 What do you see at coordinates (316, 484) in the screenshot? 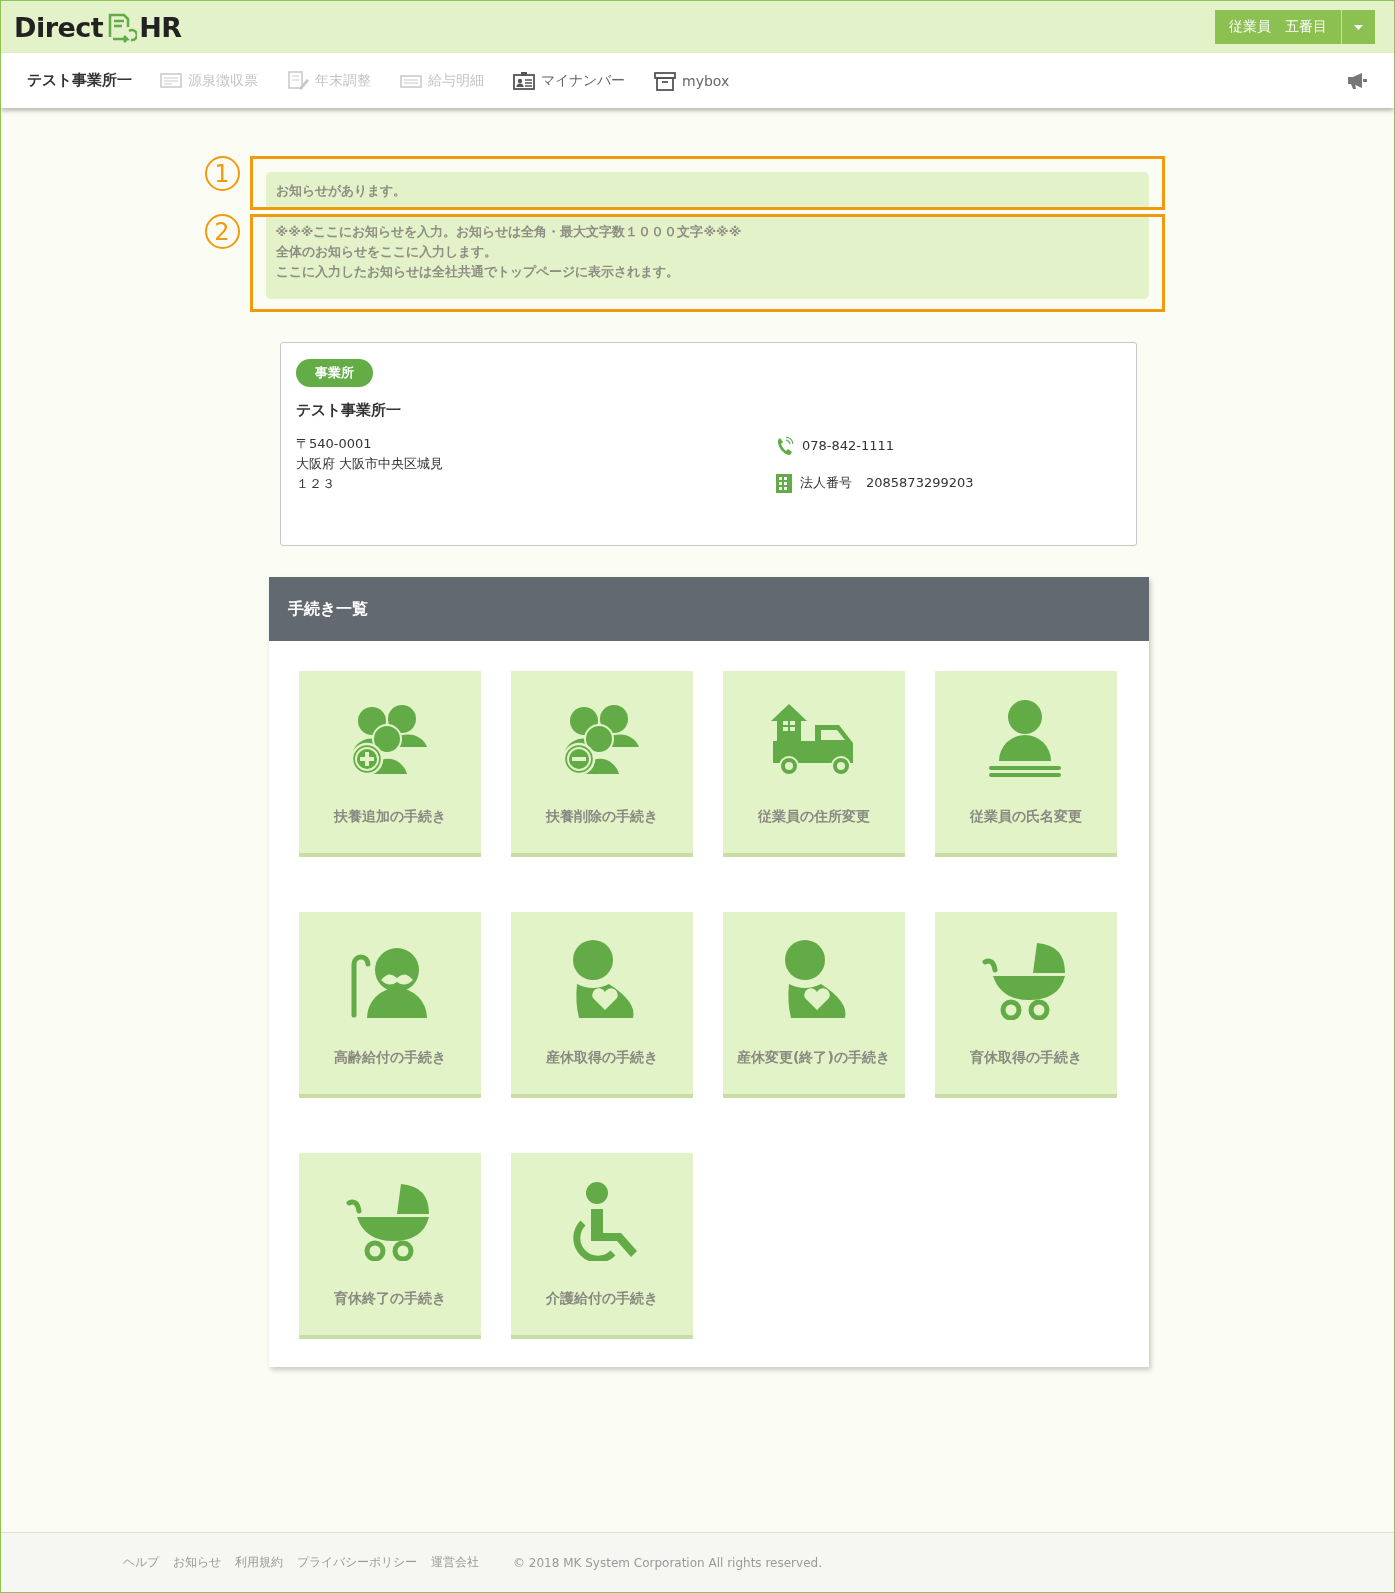
I see `address: １２３` at bounding box center [316, 484].